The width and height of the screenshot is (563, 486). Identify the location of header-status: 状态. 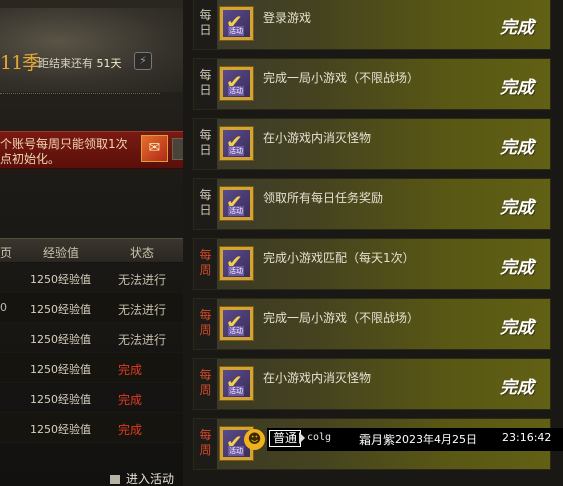
(142, 253).